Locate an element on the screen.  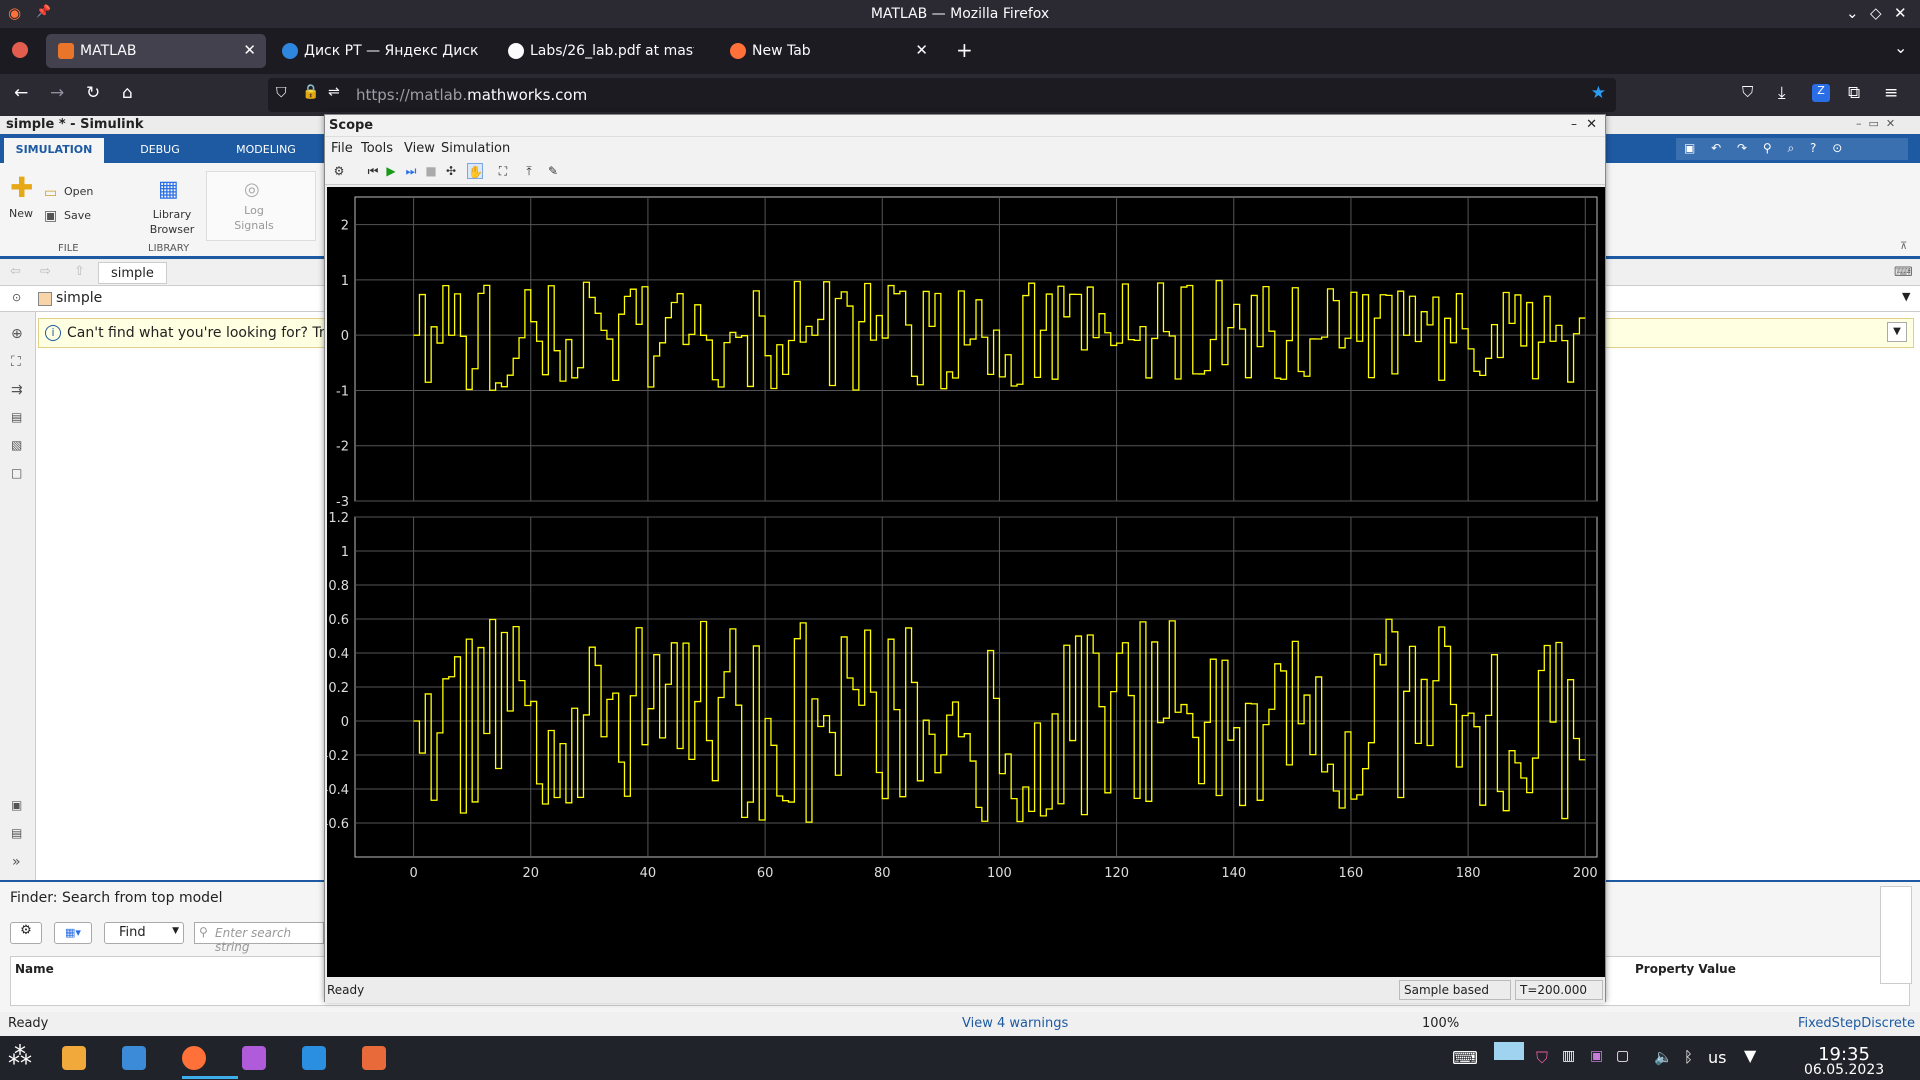
save-button: Save is located at coordinates (77, 215).